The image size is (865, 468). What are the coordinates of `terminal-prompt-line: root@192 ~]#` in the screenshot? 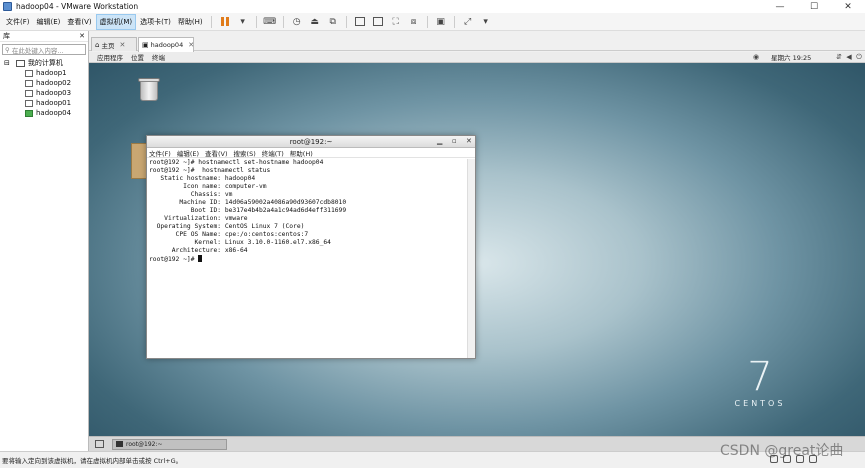 It's located at (307, 259).